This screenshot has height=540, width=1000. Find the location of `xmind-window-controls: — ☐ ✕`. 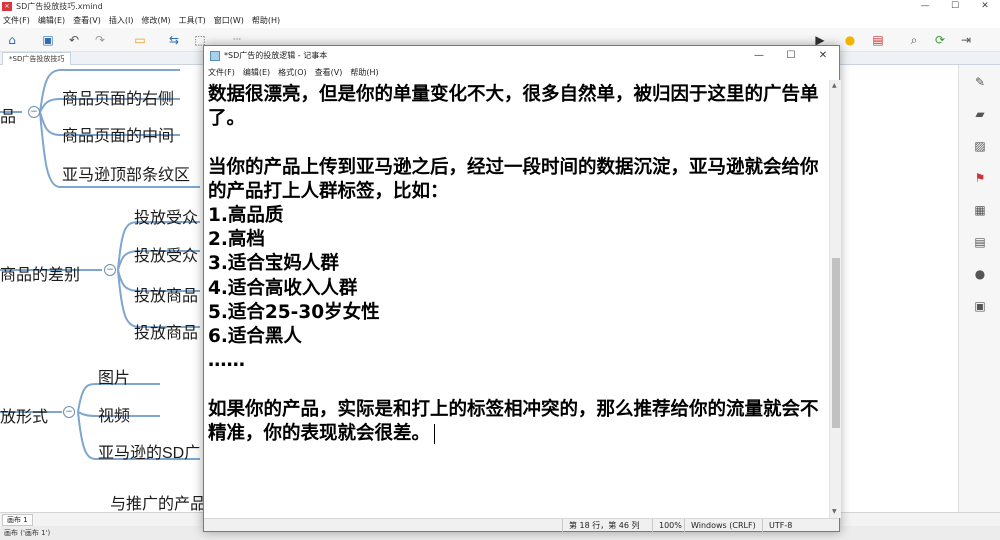

xmind-window-controls: — ☐ ✕ is located at coordinates (955, 6).